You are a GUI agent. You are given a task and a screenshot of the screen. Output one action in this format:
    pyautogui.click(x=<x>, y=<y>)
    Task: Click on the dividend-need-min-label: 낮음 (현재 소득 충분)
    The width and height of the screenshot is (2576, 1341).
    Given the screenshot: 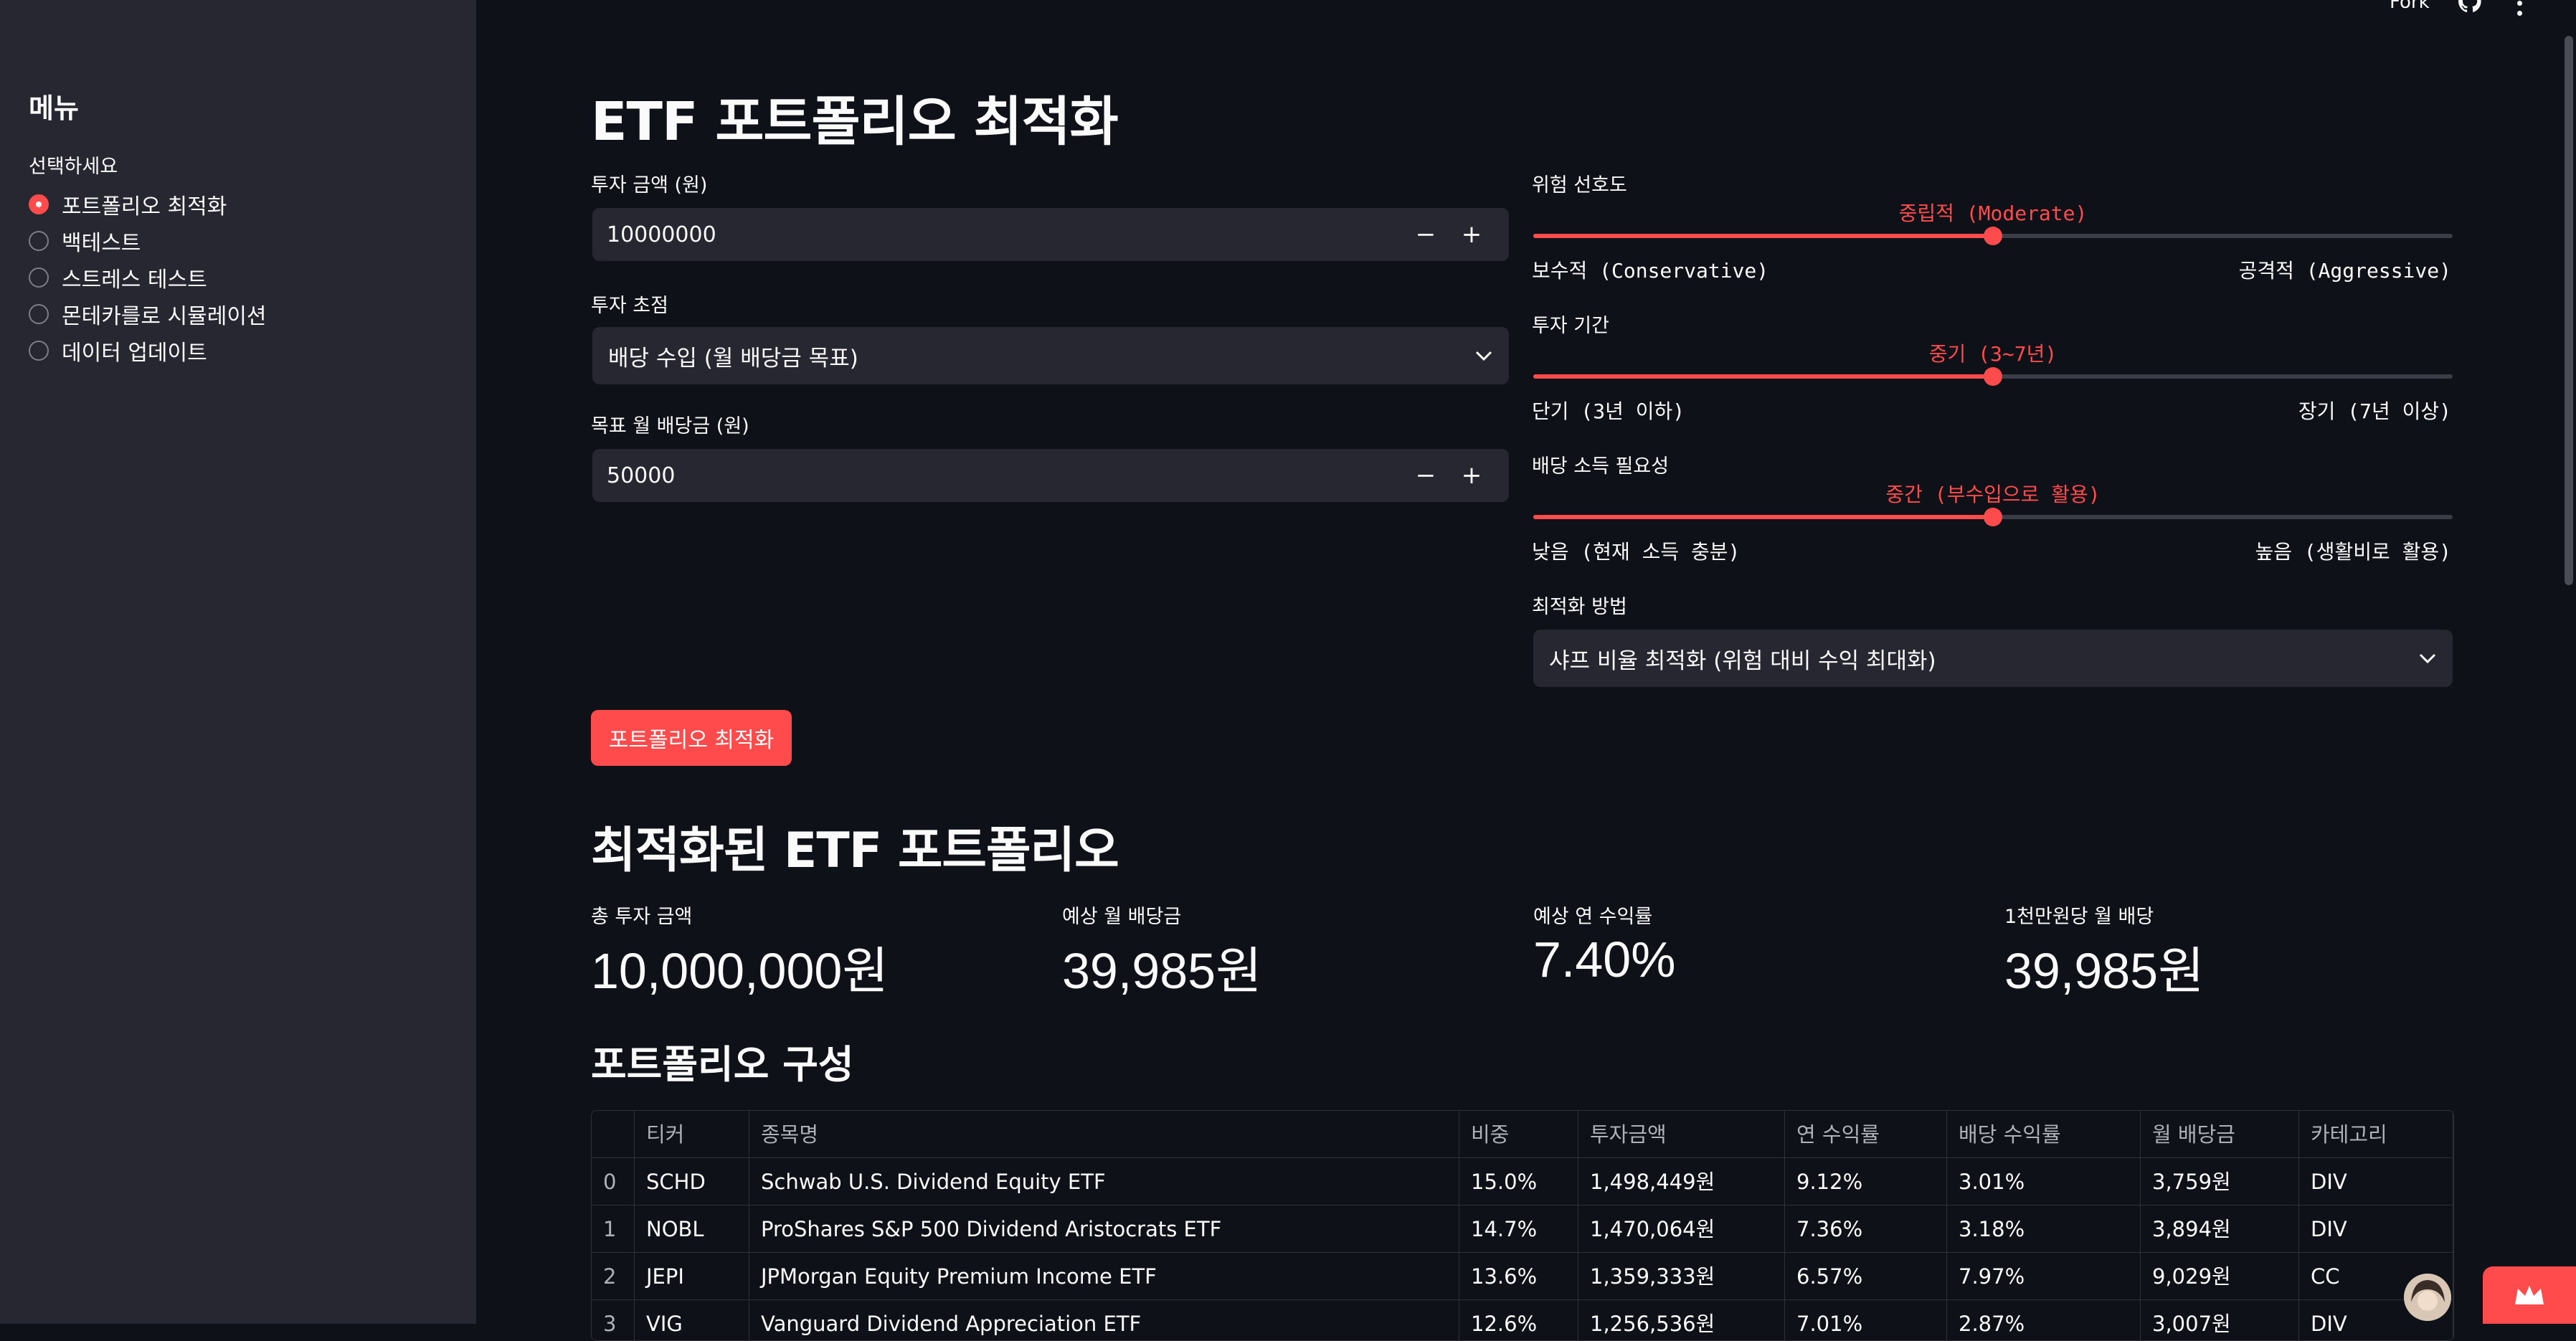 What is the action you would take?
    pyautogui.click(x=1636, y=552)
    